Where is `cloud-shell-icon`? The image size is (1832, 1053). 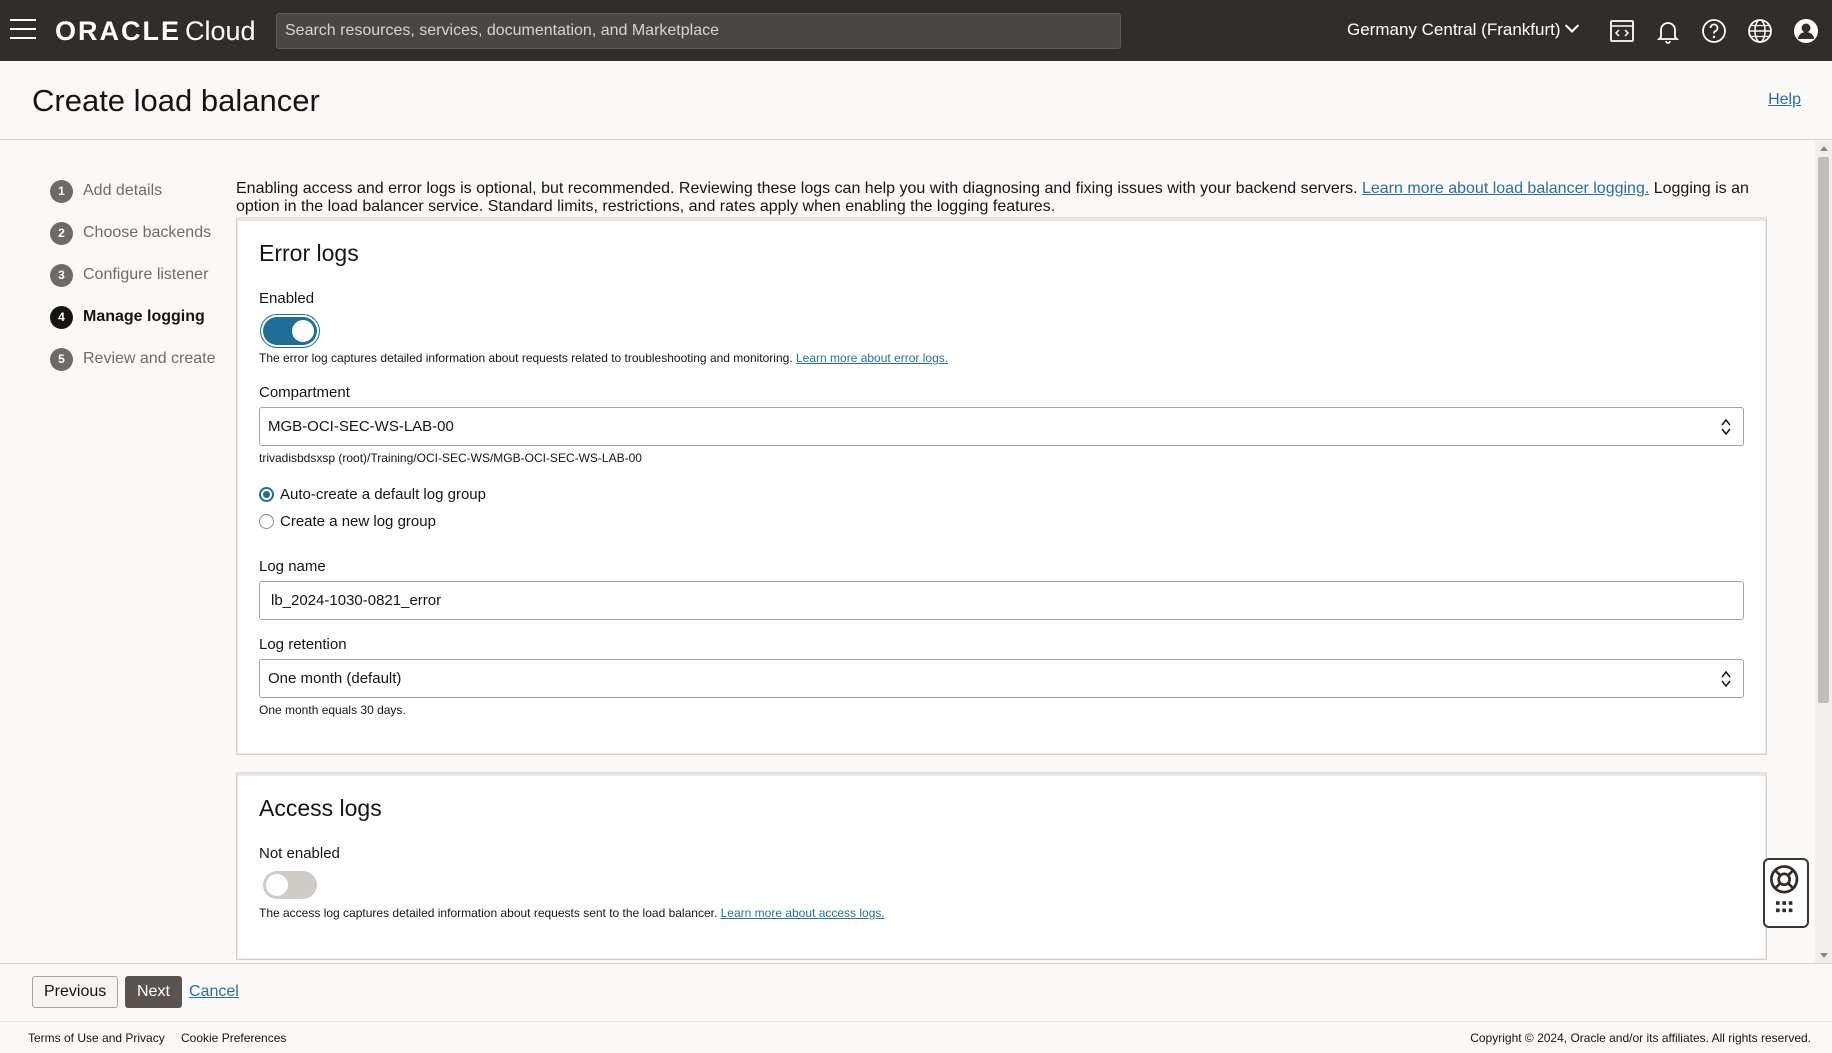 cloud-shell-icon is located at coordinates (1622, 31).